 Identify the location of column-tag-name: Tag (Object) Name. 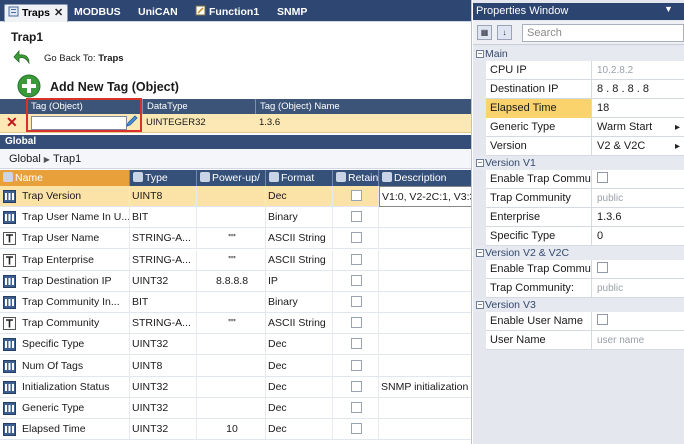
(363, 106).